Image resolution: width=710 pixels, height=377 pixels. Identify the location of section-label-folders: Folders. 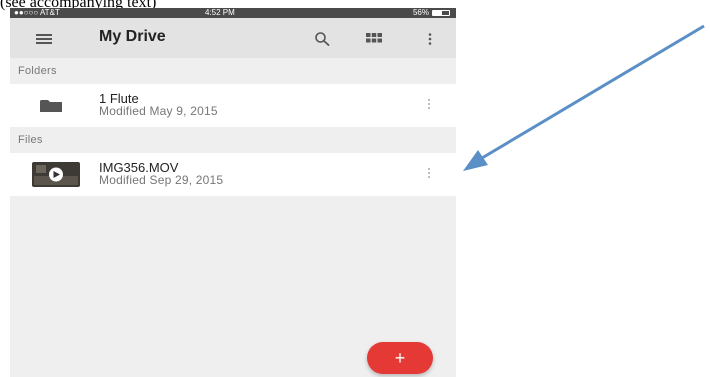
(37, 71).